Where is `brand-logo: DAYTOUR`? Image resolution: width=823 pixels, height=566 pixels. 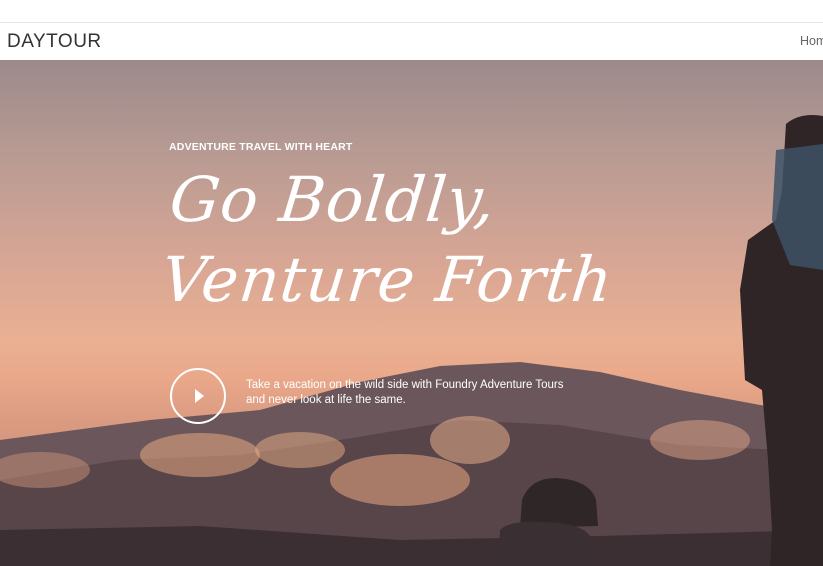
brand-logo: DAYTOUR is located at coordinates (54, 42).